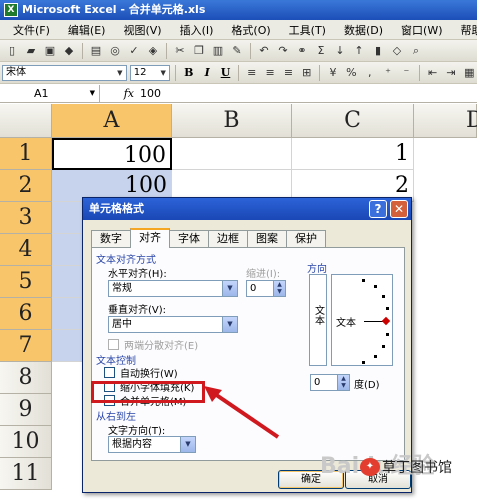 The image size is (477, 500). What do you see at coordinates (363, 30) in the screenshot?
I see `menu-data: 数据(D)` at bounding box center [363, 30].